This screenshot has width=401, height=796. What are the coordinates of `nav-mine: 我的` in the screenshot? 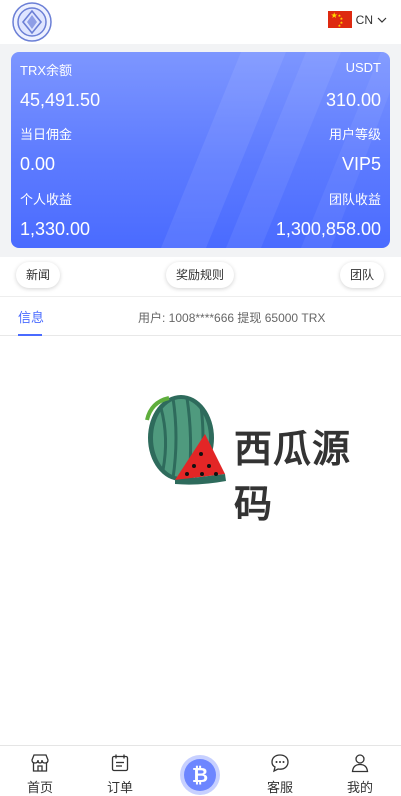 It's located at (360, 771).